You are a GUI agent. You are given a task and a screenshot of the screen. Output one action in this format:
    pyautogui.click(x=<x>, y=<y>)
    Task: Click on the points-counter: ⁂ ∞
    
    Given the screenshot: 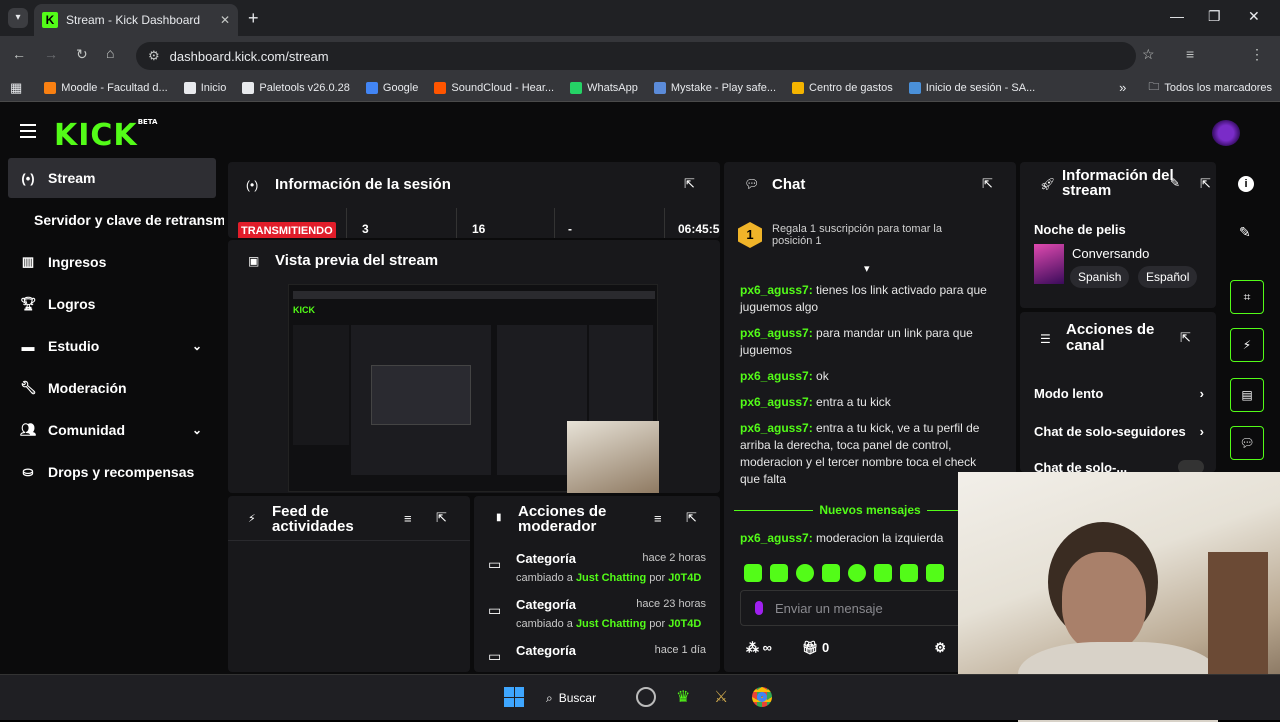 What is the action you would take?
    pyautogui.click(x=759, y=648)
    